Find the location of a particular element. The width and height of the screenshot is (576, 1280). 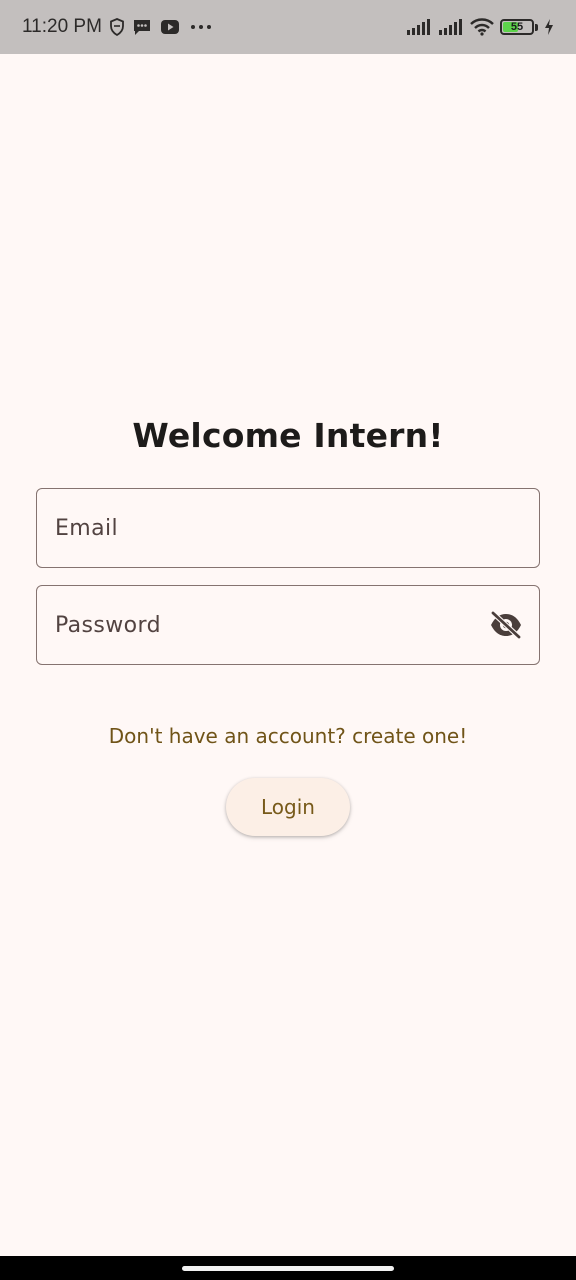

battery-icon: 55 is located at coordinates (519, 27).